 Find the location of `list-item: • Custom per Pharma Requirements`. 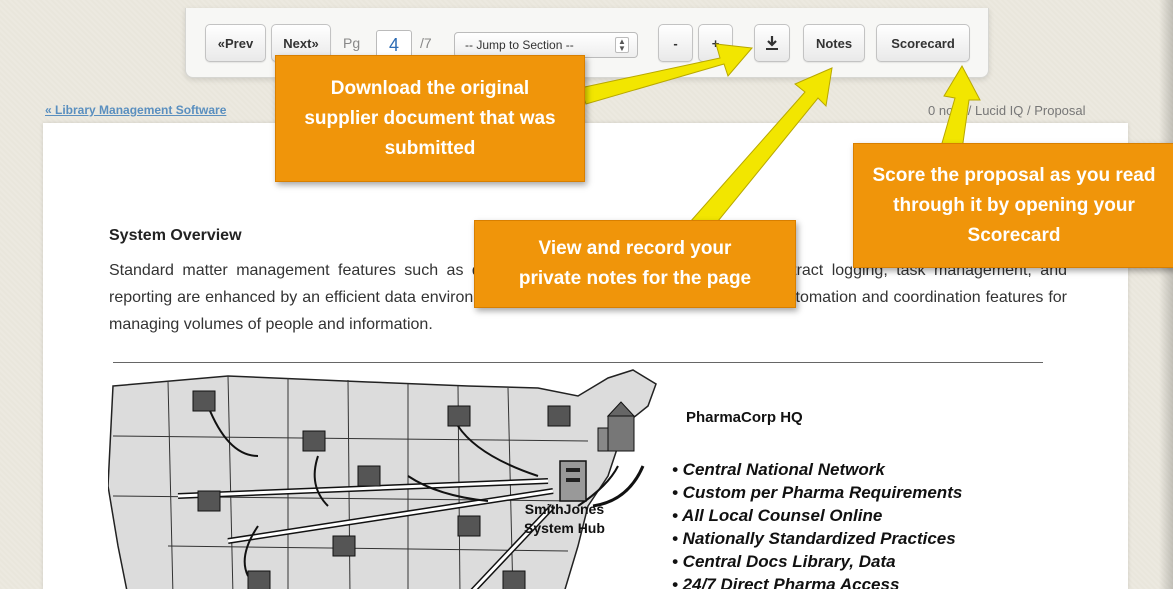

list-item: • Custom per Pharma Requirements is located at coordinates (817, 492).